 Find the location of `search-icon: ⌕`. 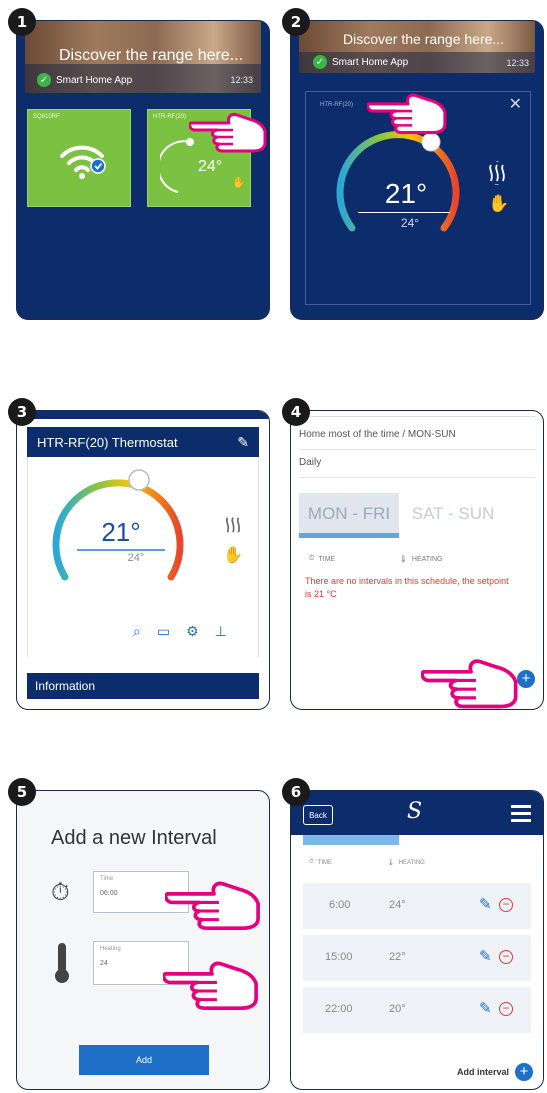

search-icon: ⌕ is located at coordinates (137, 631).